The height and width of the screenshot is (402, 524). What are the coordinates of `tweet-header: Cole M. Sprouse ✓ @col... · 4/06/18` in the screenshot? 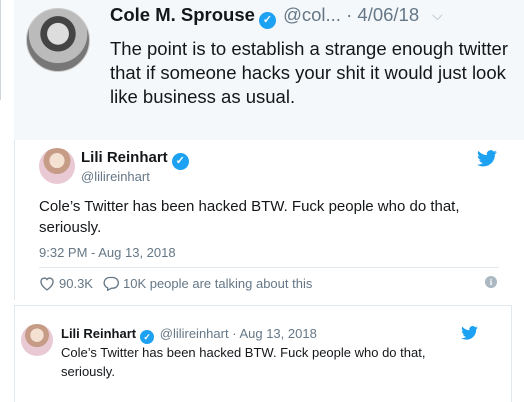 It's located at (264, 16).